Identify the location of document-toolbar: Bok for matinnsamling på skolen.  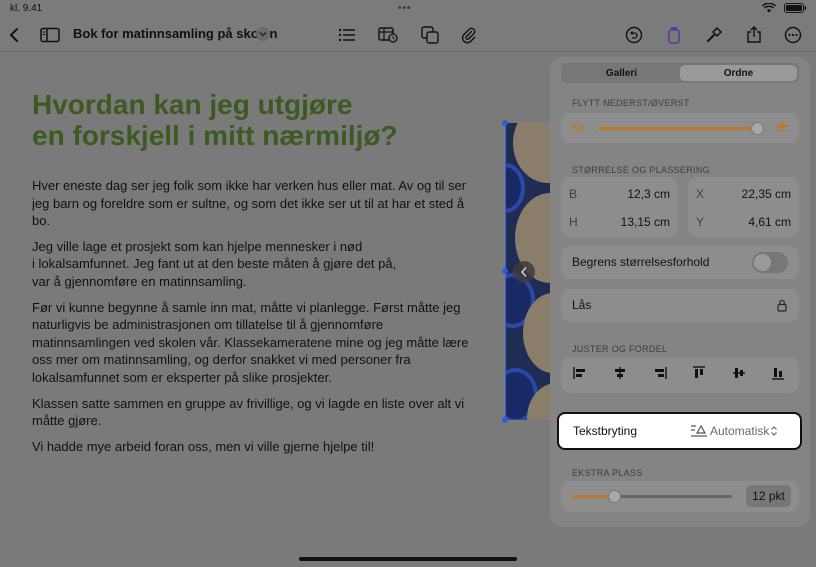
(408, 35).